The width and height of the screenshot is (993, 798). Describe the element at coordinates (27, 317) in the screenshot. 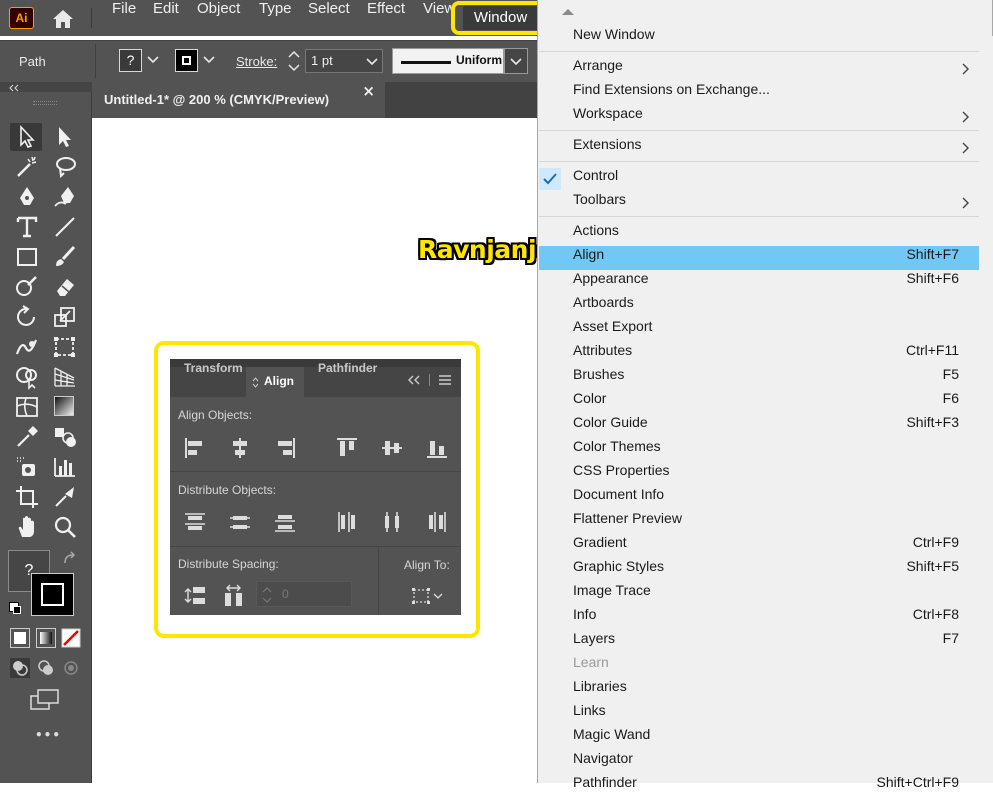

I see `rotate-tool-icon` at that location.